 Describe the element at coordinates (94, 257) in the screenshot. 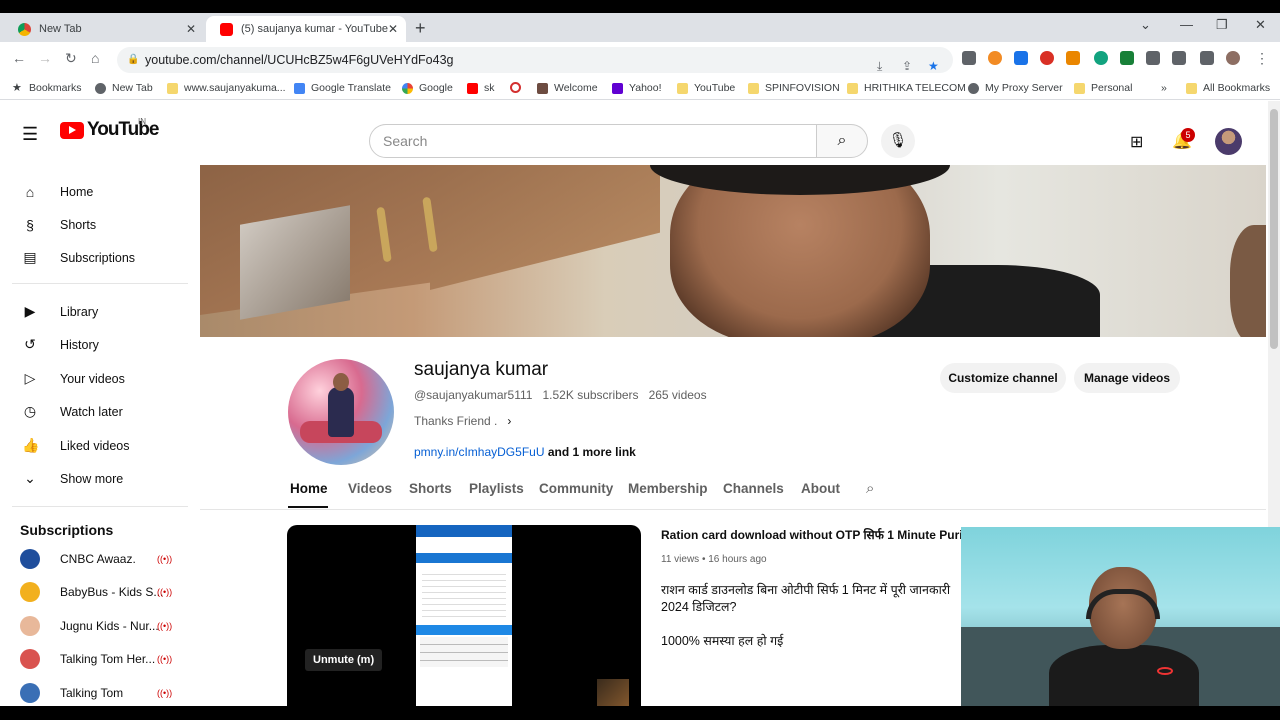

I see `sidebar-item-subscriptions: ▤ Subscriptions` at that location.